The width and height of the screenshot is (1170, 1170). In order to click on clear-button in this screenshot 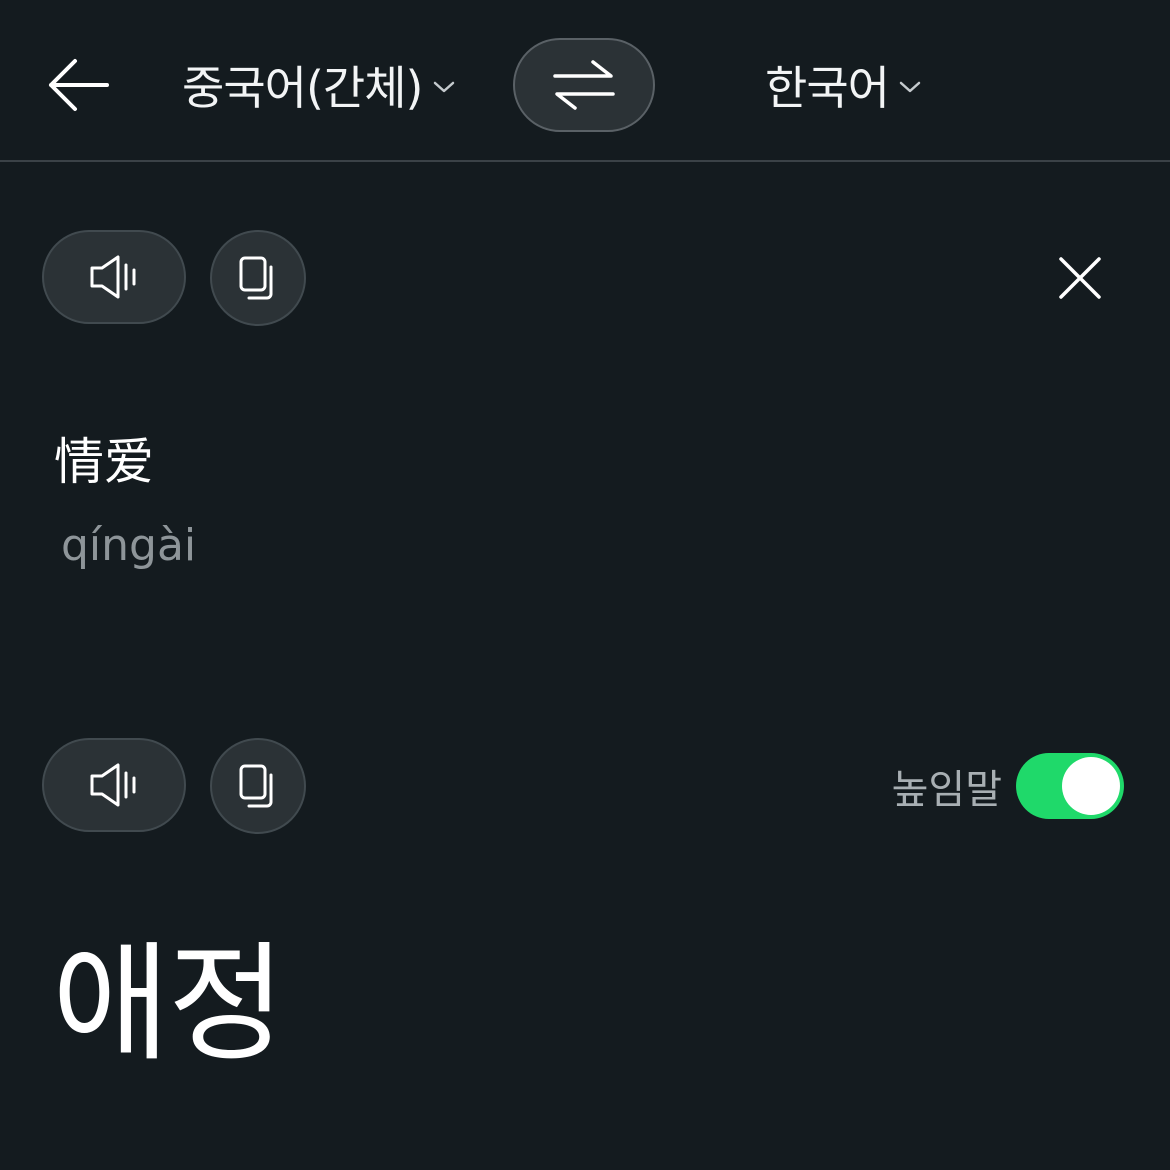, I will do `click(1080, 278)`.